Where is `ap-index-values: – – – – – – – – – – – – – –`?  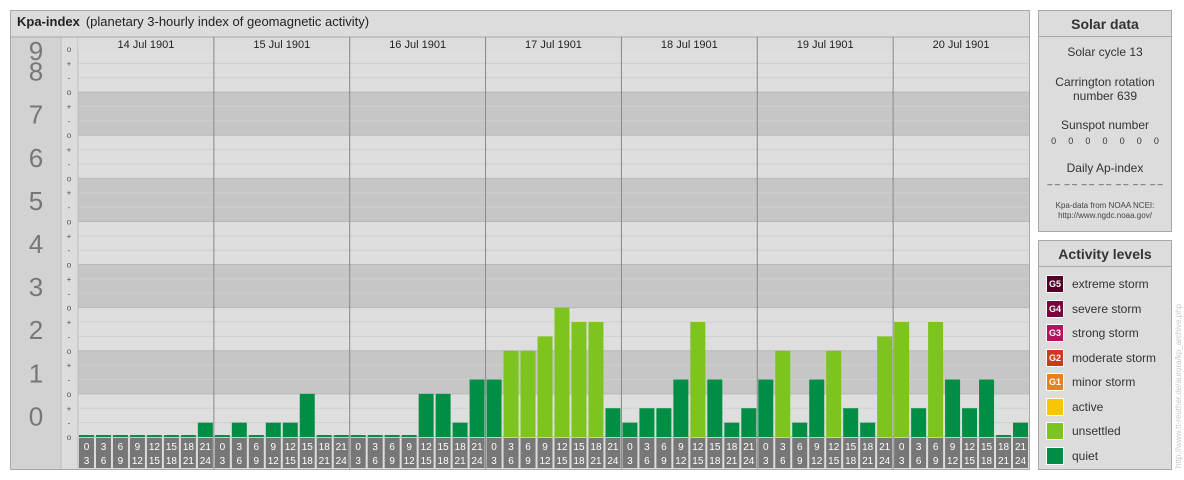 ap-index-values: – – – – – – – – – – – – – – is located at coordinates (1105, 184).